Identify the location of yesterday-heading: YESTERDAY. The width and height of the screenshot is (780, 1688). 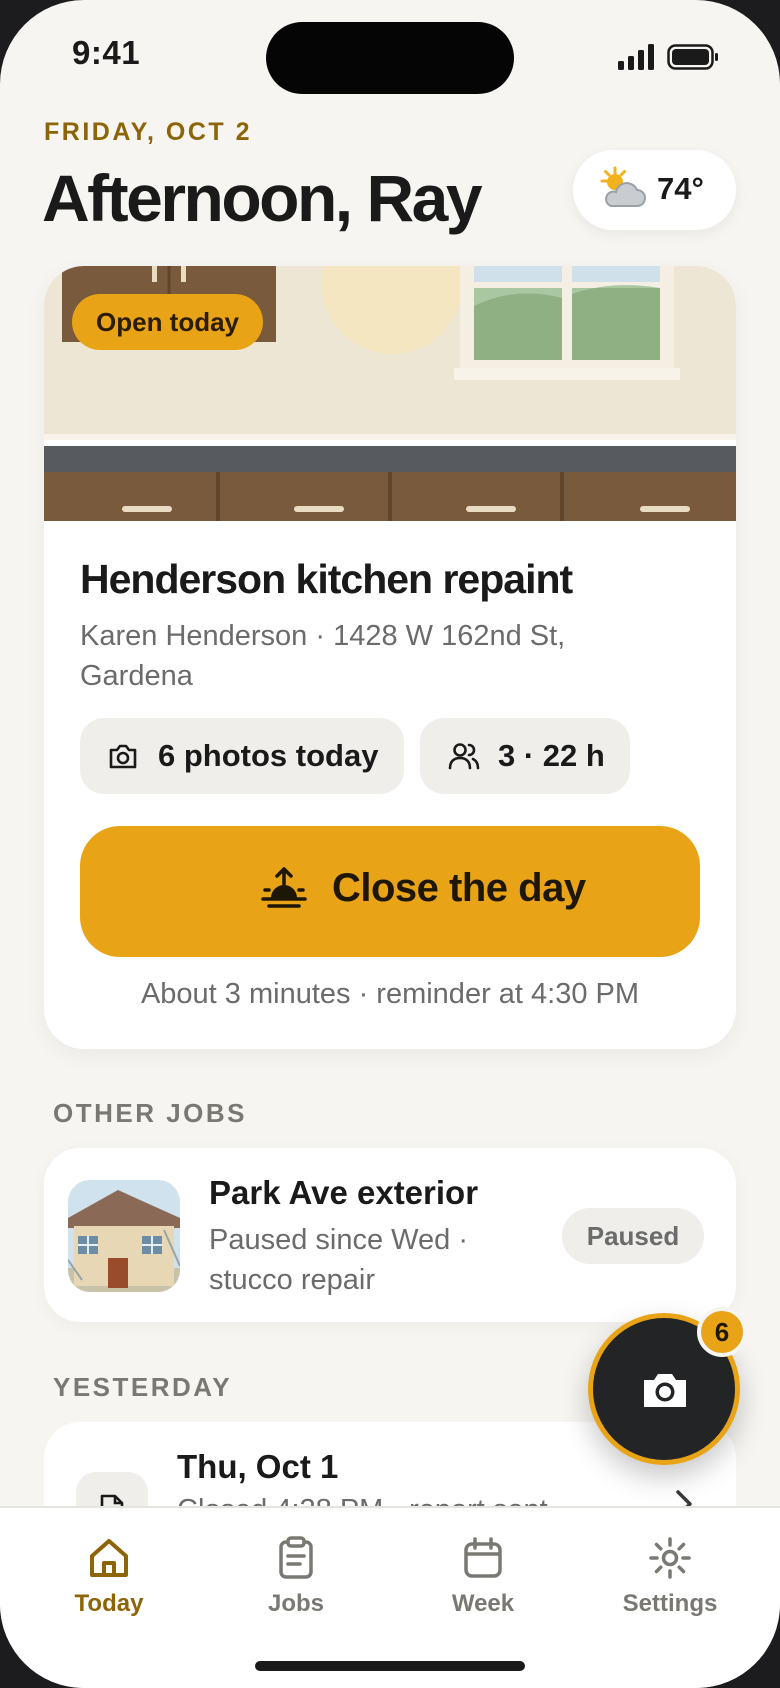
(143, 1387).